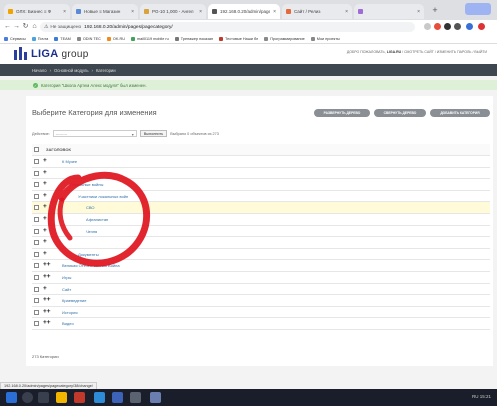 This screenshot has width=497, height=406. Describe the element at coordinates (389, 11) in the screenshot. I see `browser-tab: ×` at that location.